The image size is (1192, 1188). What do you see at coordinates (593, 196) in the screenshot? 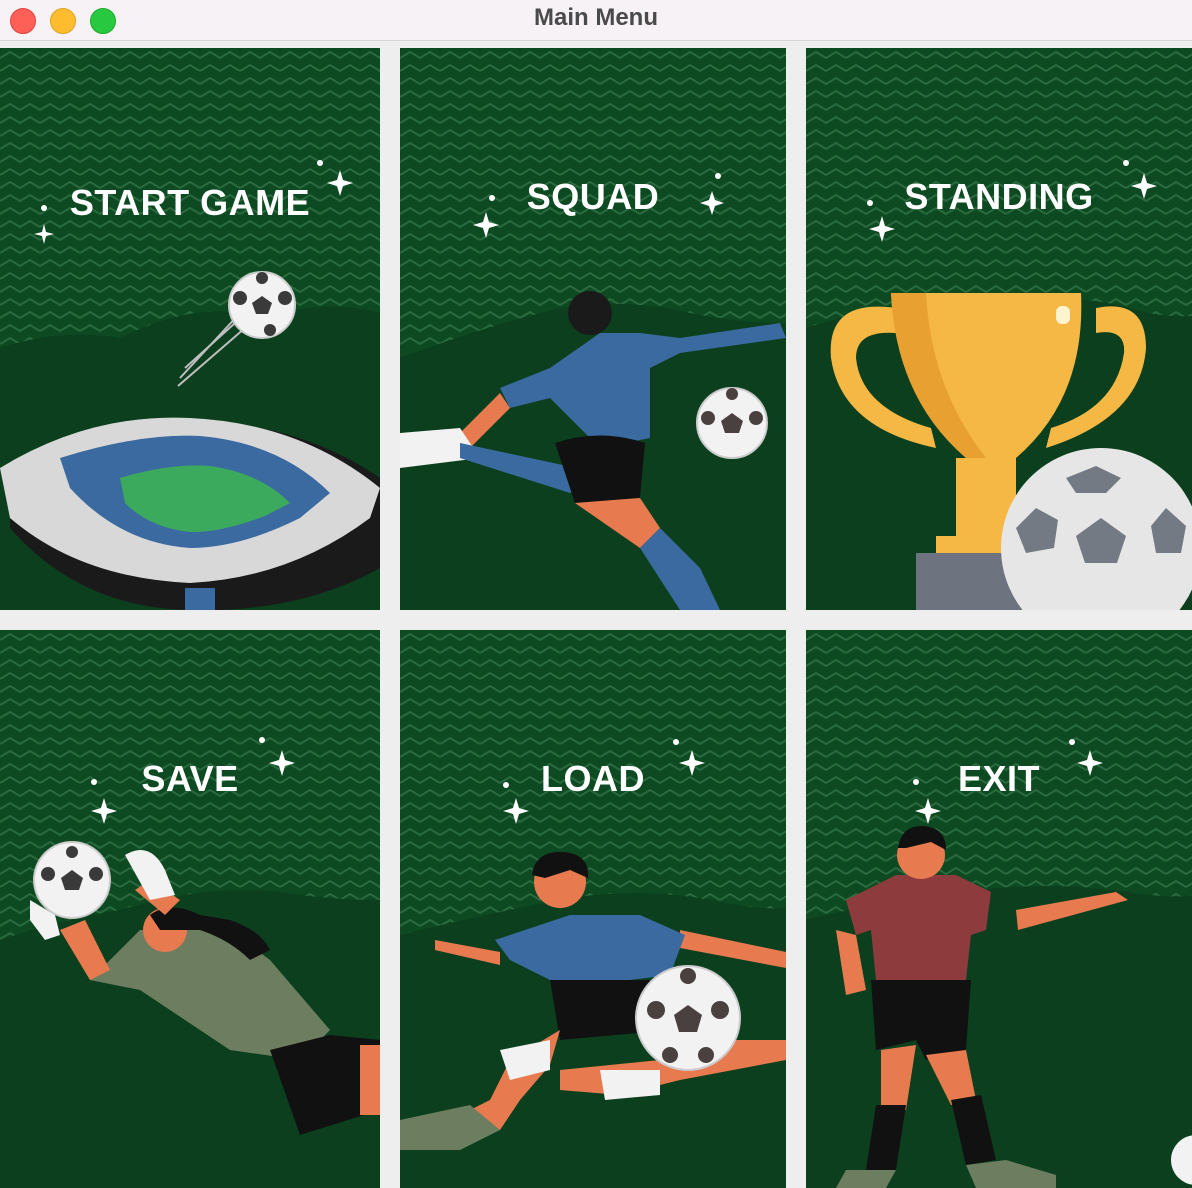
I see `squad-label: SQUAD` at bounding box center [593, 196].